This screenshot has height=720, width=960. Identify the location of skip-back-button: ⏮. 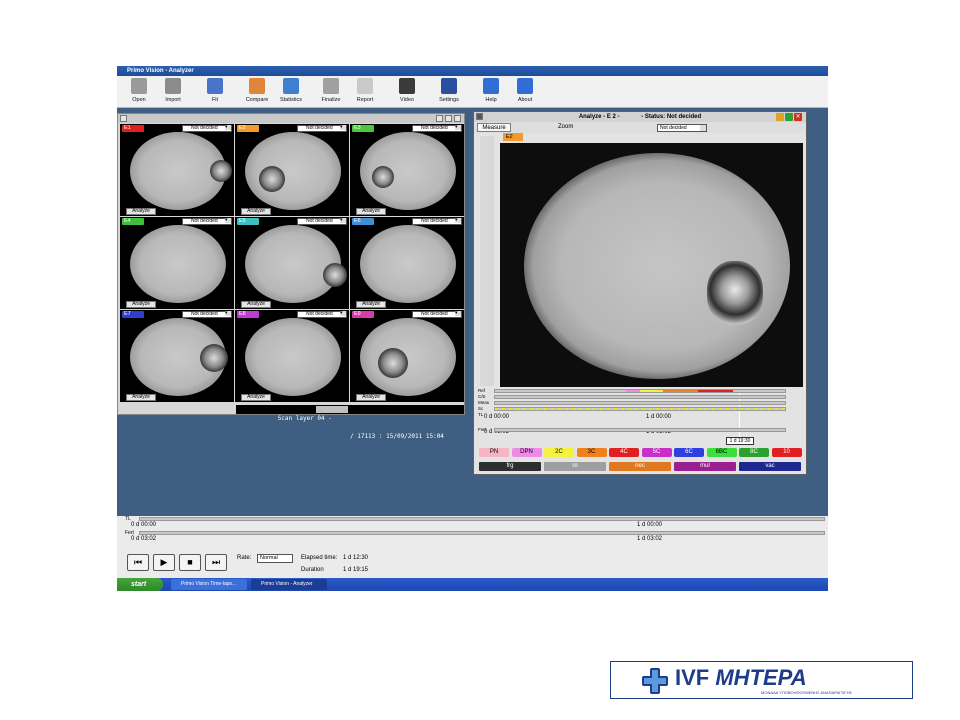
(138, 562).